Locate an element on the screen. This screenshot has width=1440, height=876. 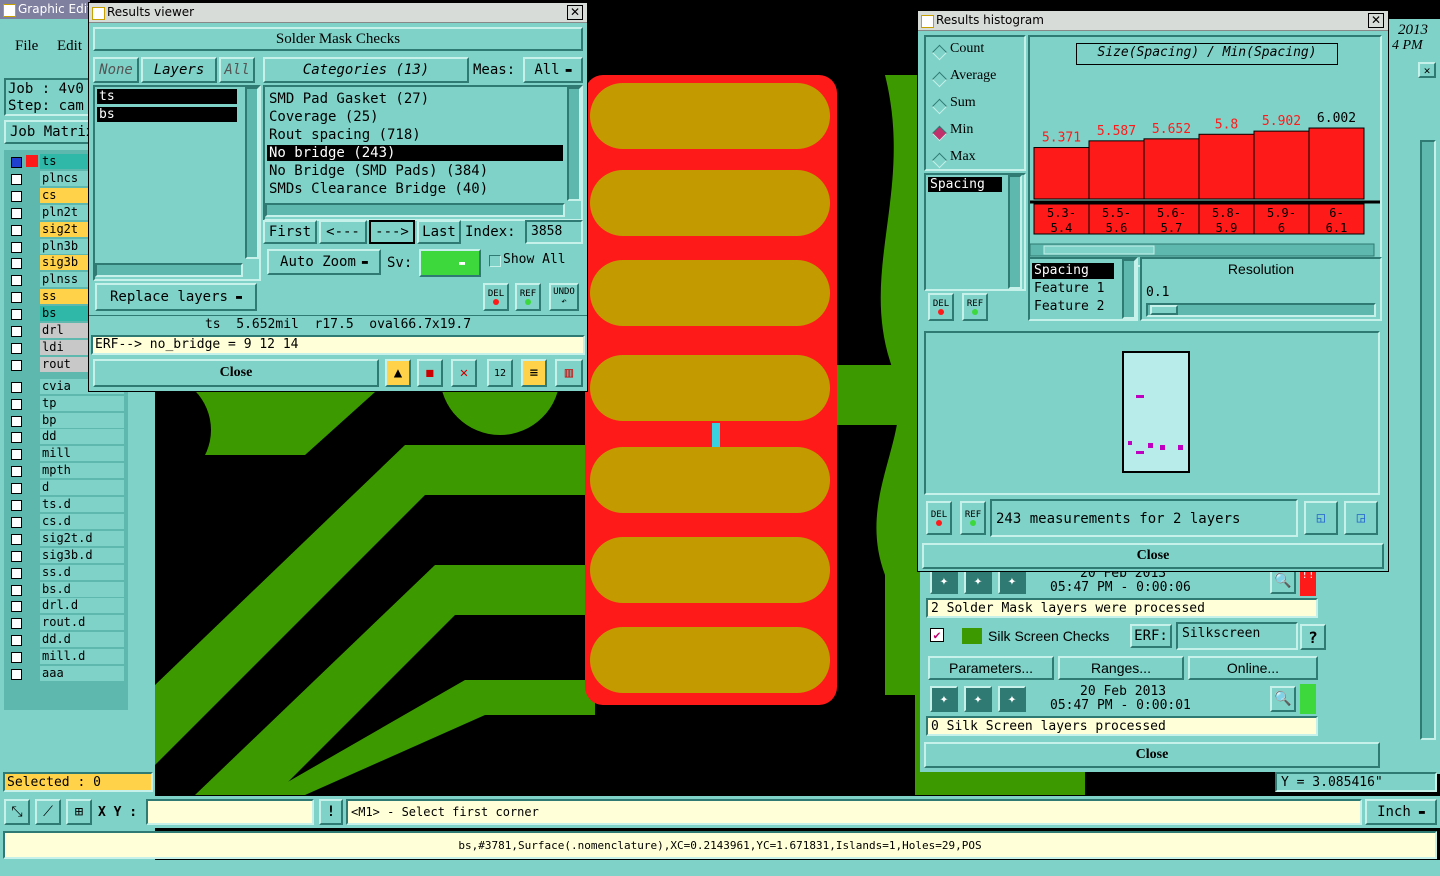
layer-name: mill.d is located at coordinates (82, 656).